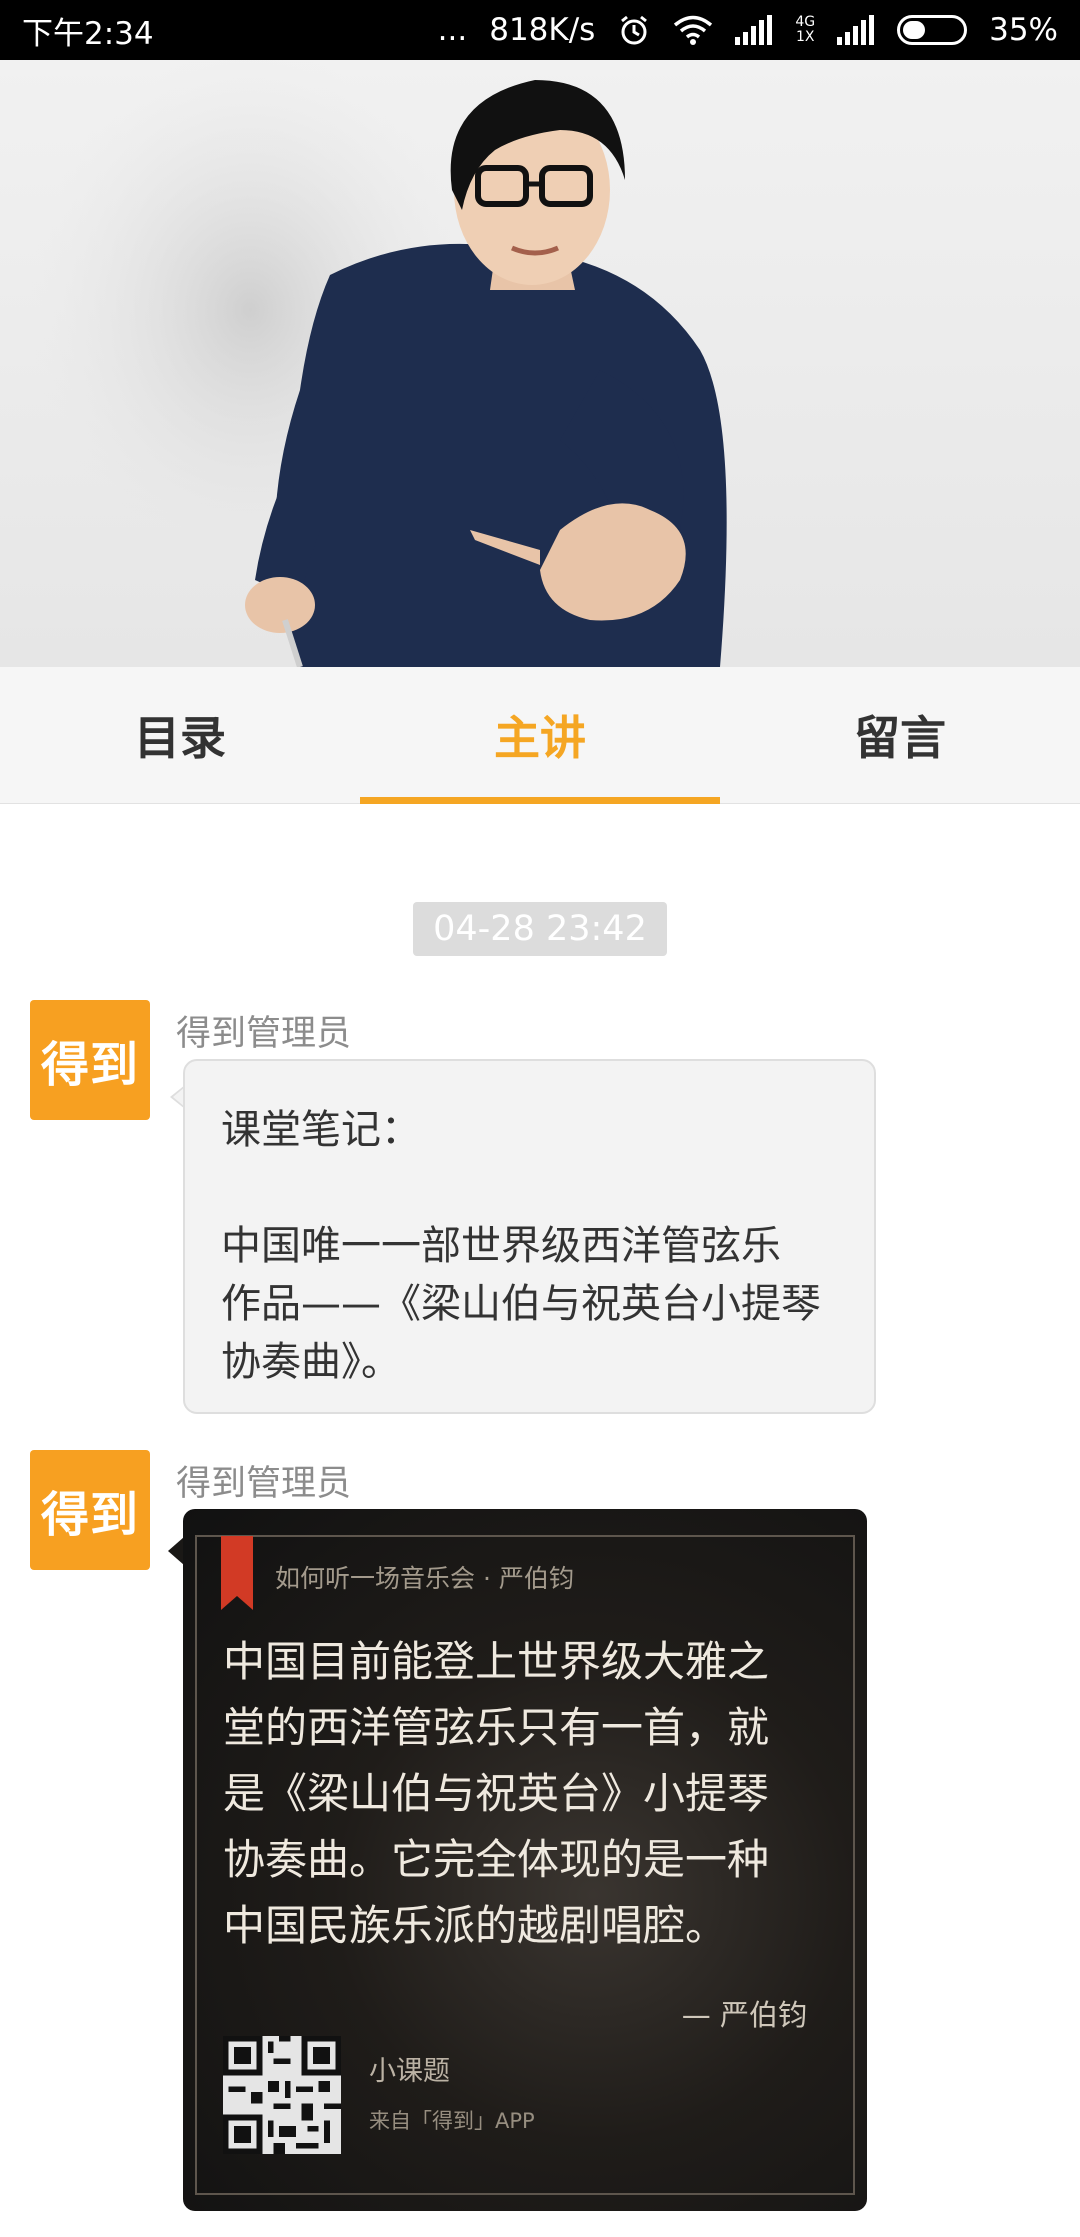  I want to click on note-line-3: 协奏曲》。, so click(311, 1362).